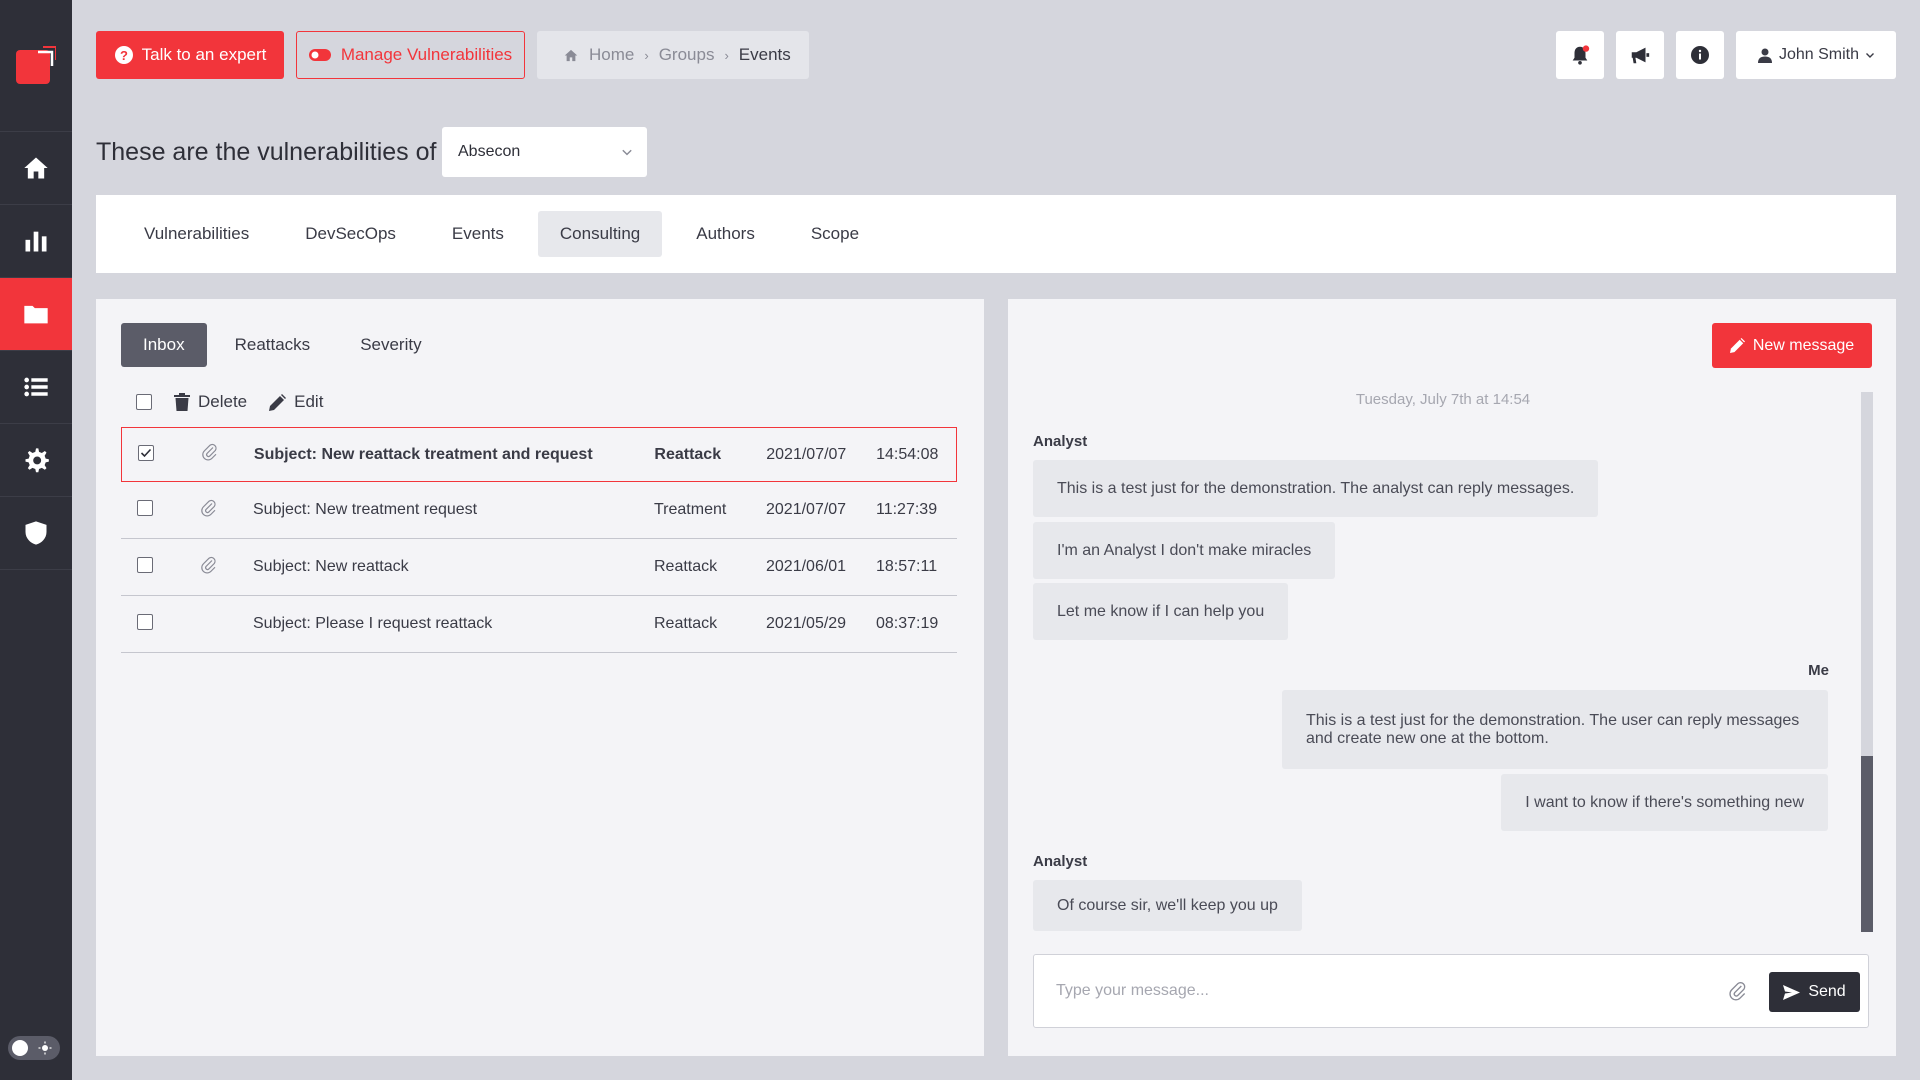  Describe the element at coordinates (907, 454) in the screenshot. I see `message-time: 14:54:08` at that location.